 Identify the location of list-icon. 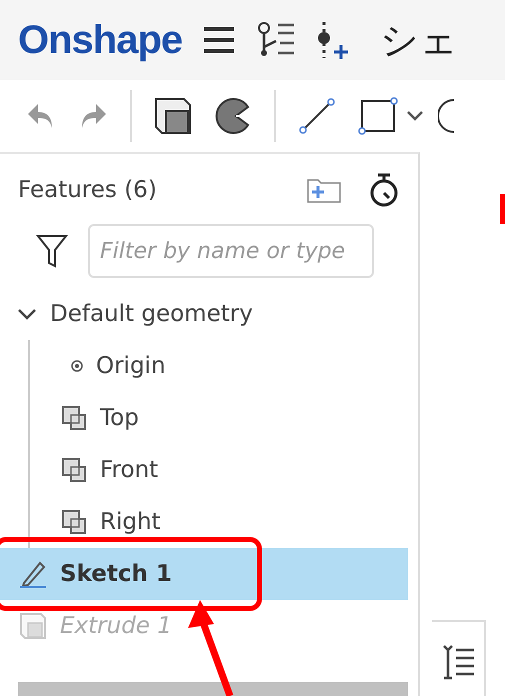
(458, 662).